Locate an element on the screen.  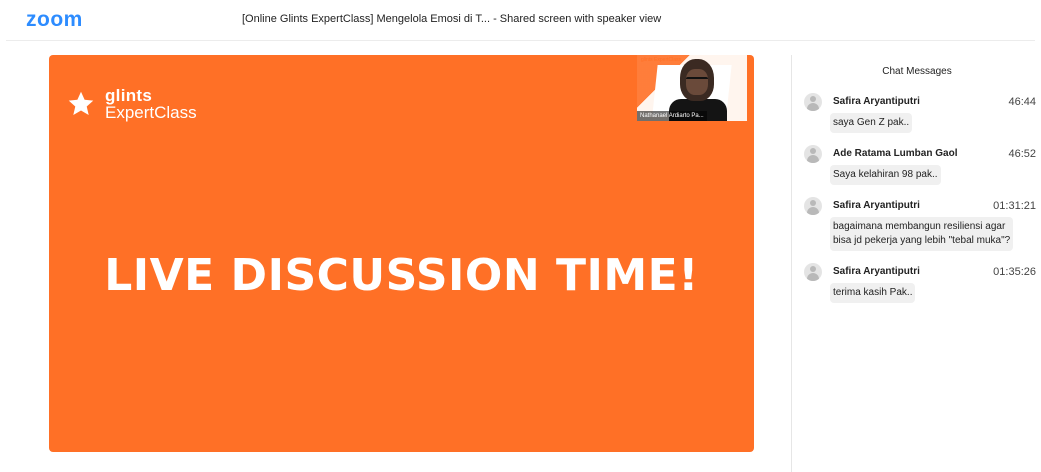
message-bubble: Saya kelahiran 98 pak.. is located at coordinates (885, 175).